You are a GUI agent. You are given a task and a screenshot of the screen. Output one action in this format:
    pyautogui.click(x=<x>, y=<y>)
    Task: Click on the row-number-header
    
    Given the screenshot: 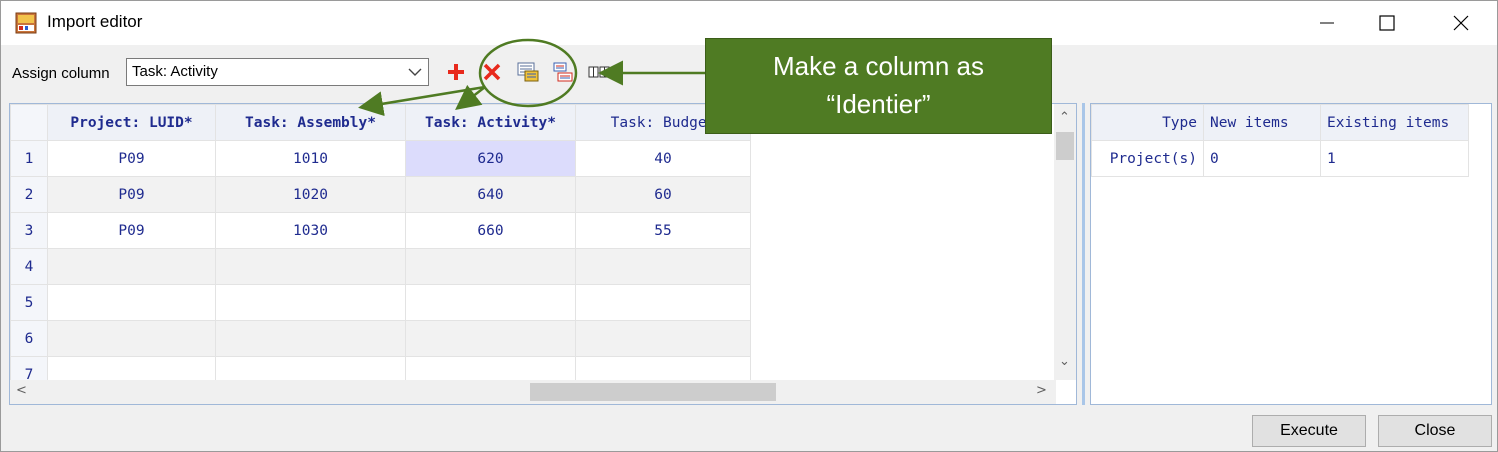 What is the action you would take?
    pyautogui.click(x=29, y=122)
    